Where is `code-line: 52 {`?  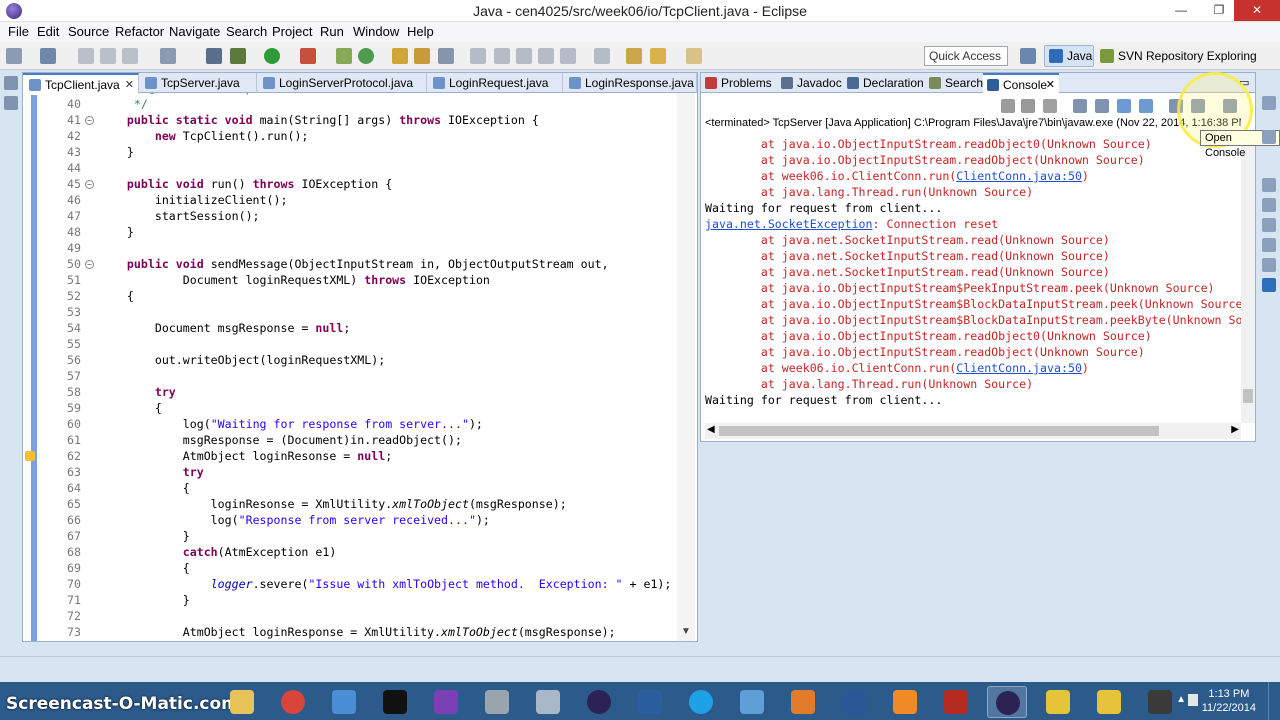 code-line: 52 { is located at coordinates (351, 297).